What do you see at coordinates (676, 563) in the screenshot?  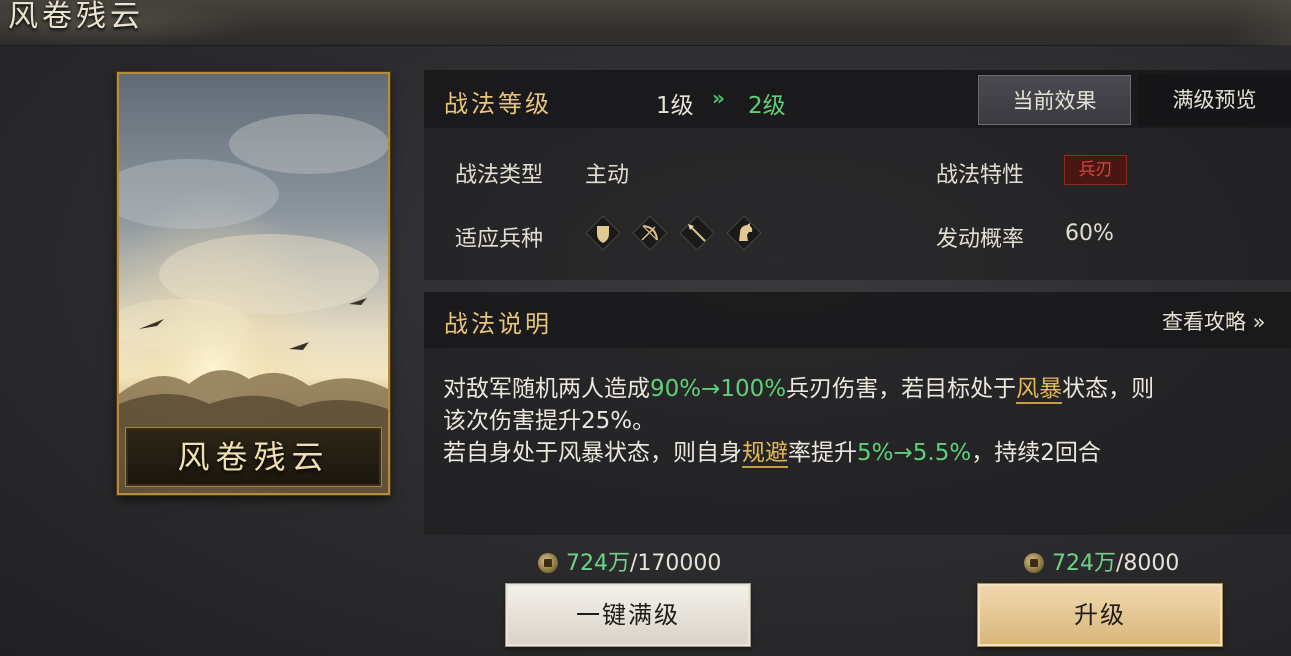 I see `required-amount: /170000` at bounding box center [676, 563].